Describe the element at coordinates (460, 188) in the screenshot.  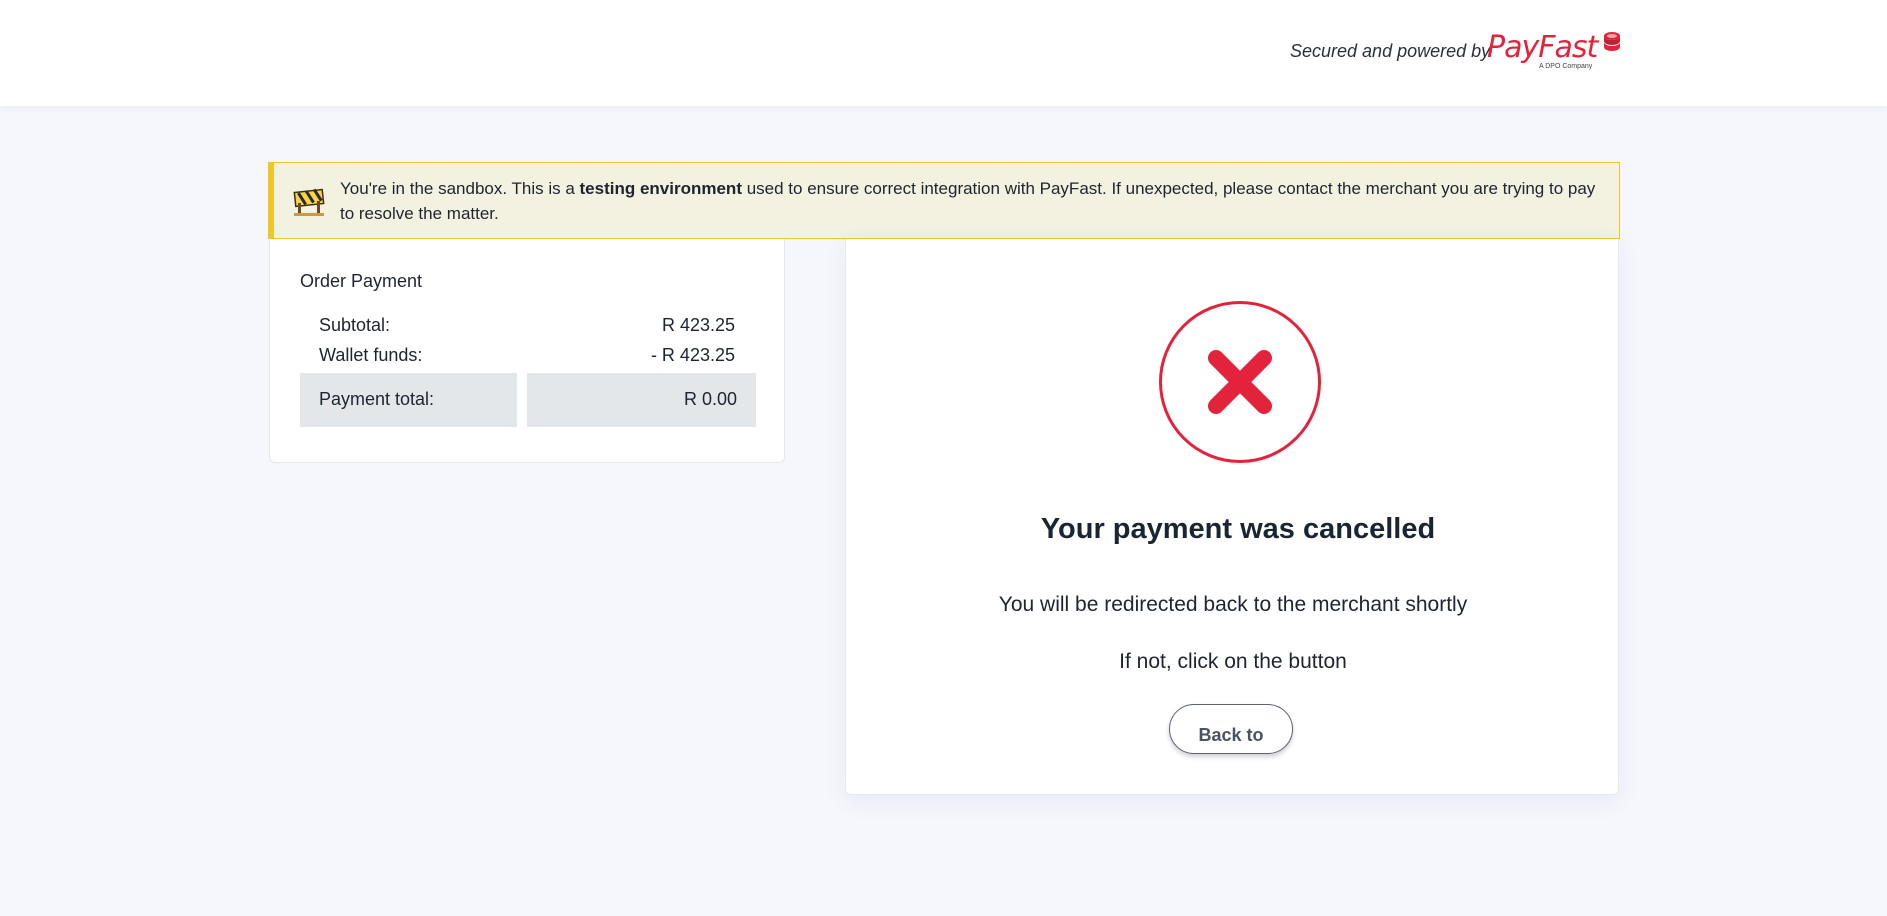
I see `banner-text-start: You're in the sandbox. This is a` at that location.